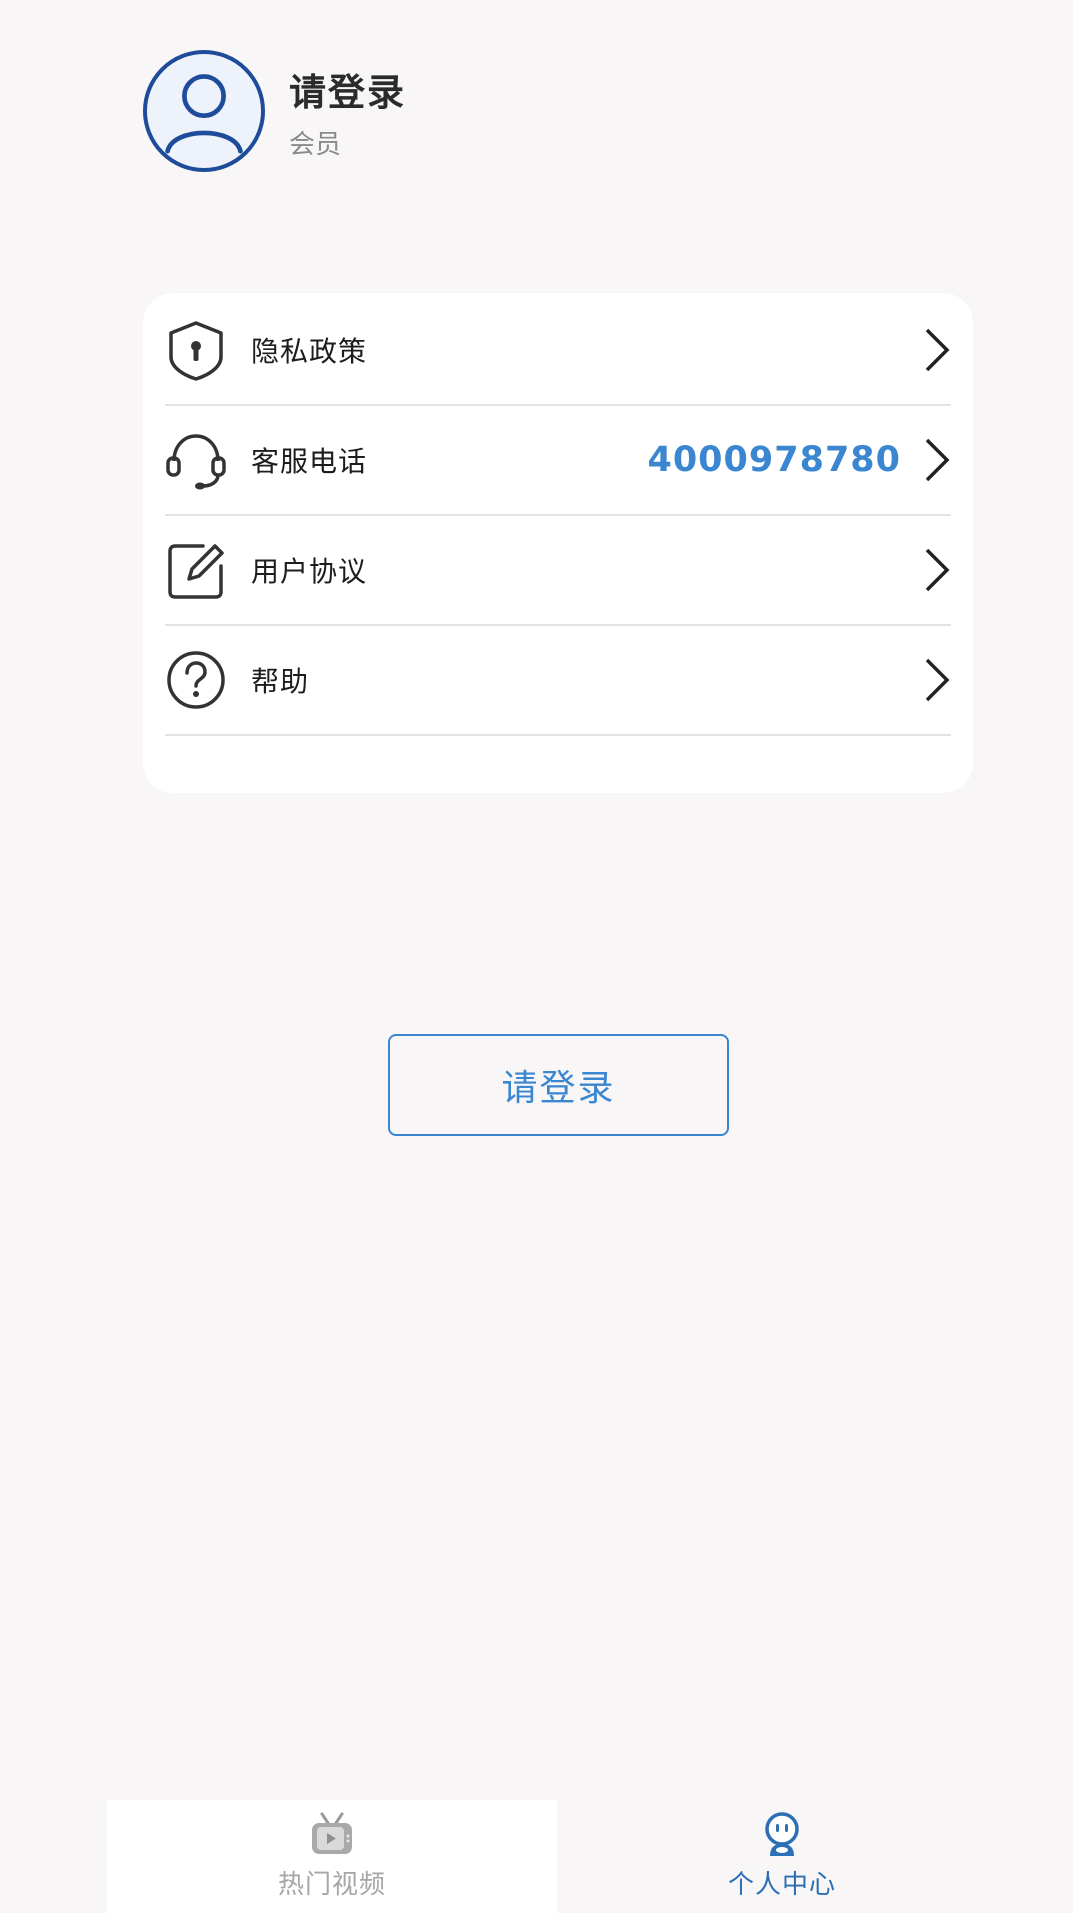 The image size is (1073, 1913). I want to click on menu-item-label: 用户协议, so click(309, 571).